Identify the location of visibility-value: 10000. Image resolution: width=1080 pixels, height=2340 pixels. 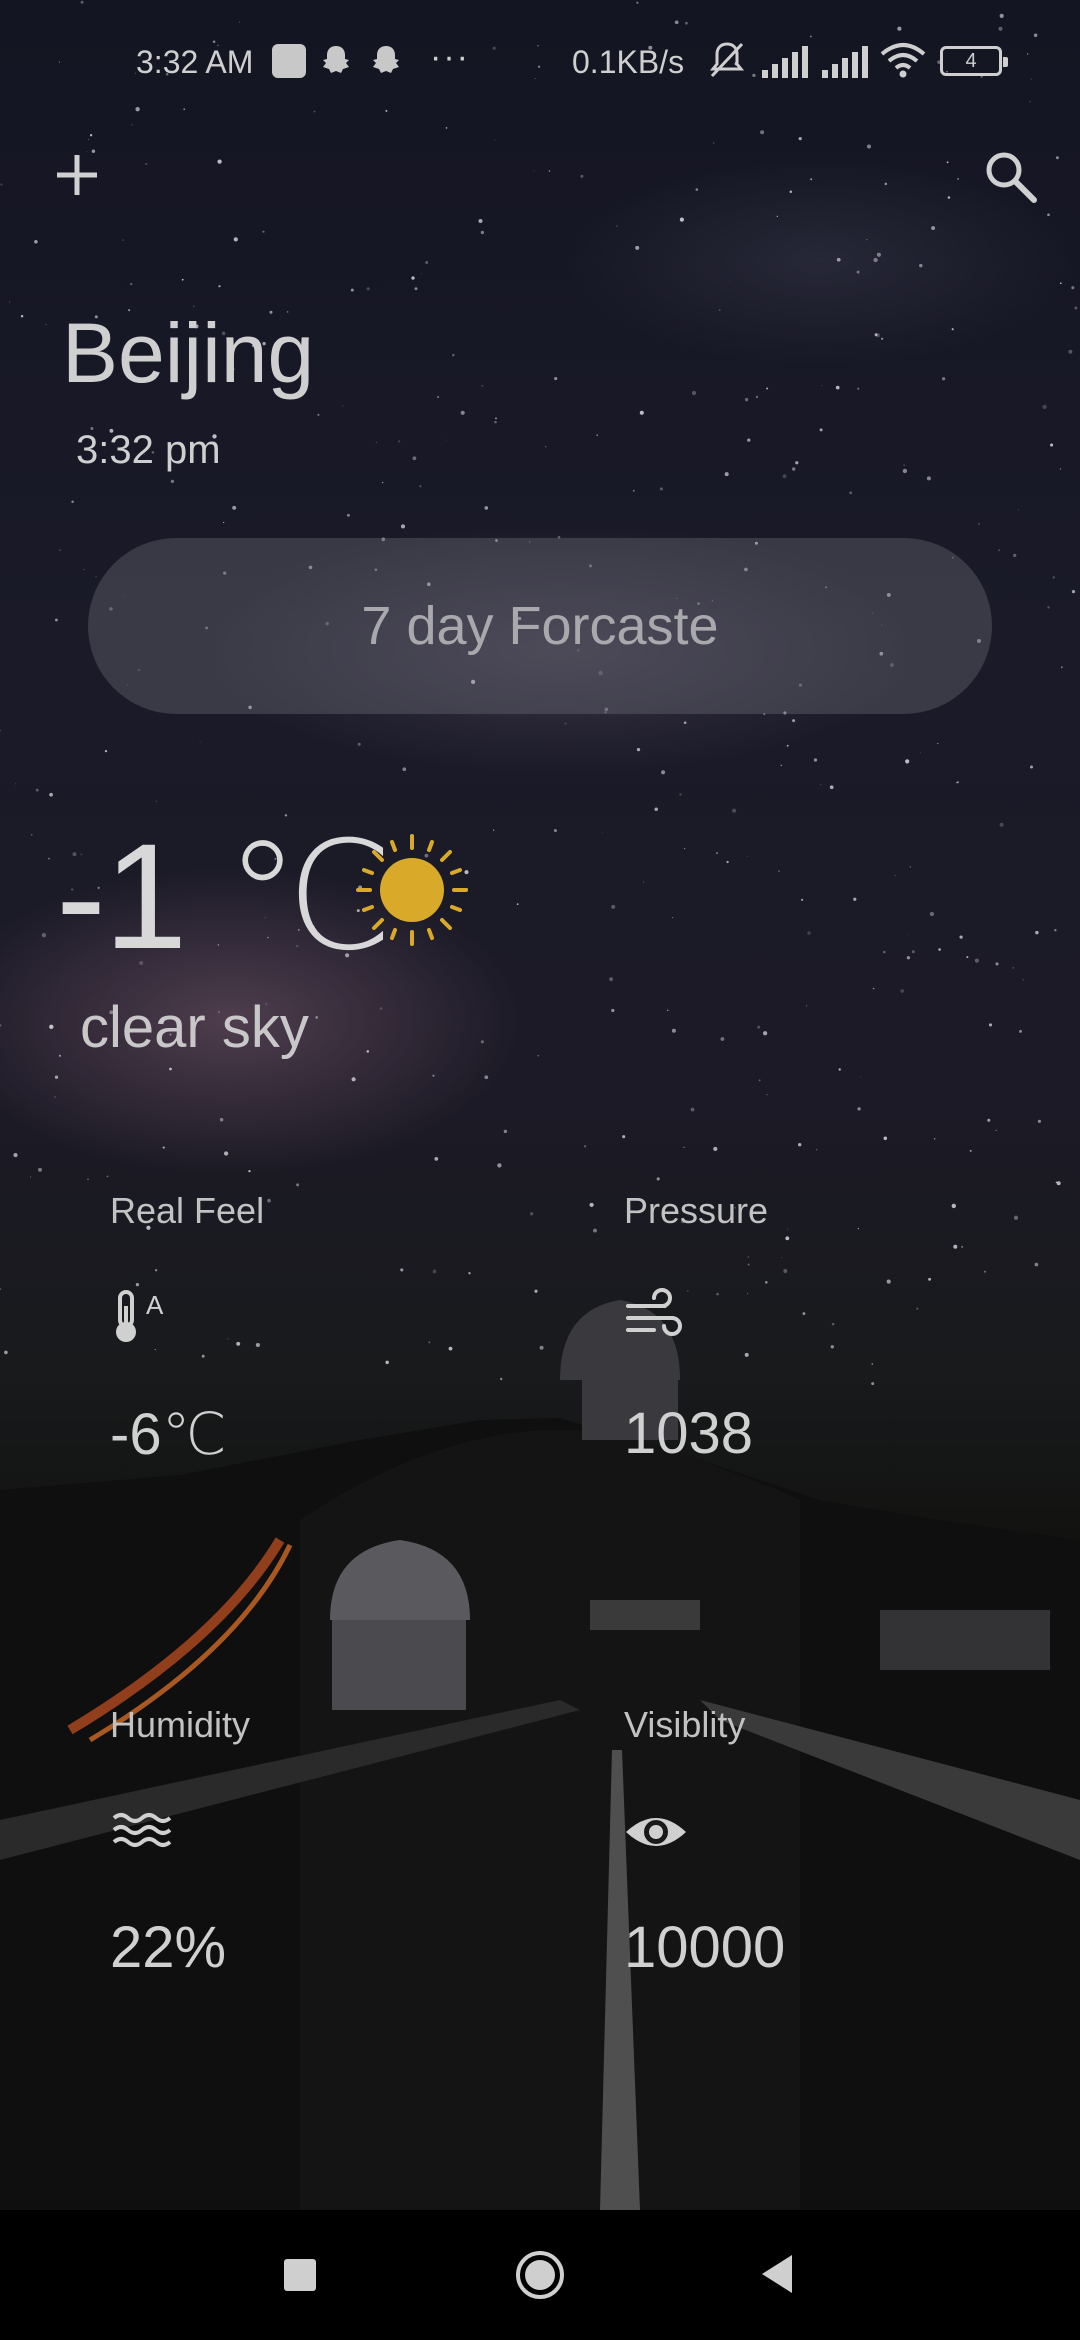
(705, 1947).